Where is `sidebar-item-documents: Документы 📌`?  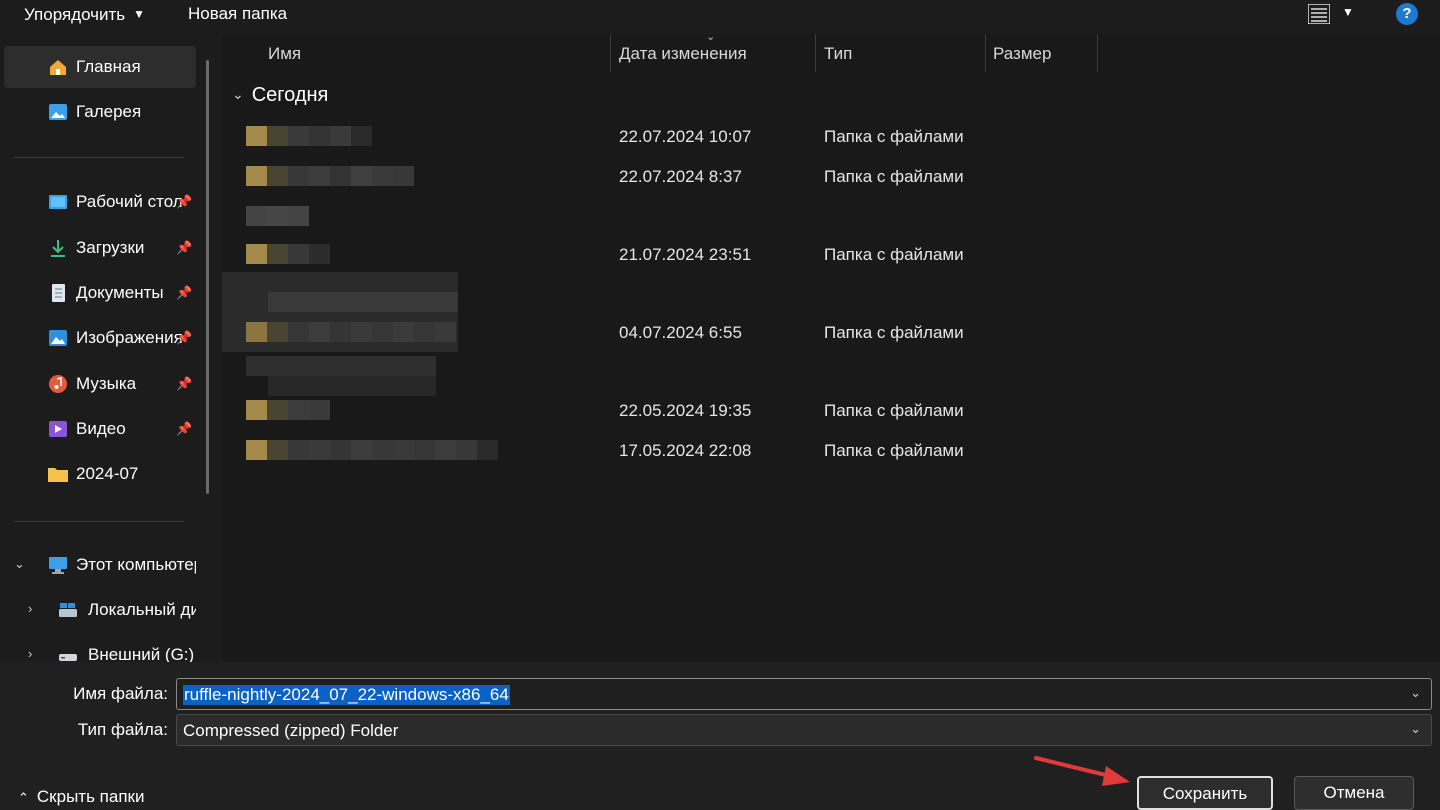
sidebar-item-documents: Документы 📌 is located at coordinates (100, 293).